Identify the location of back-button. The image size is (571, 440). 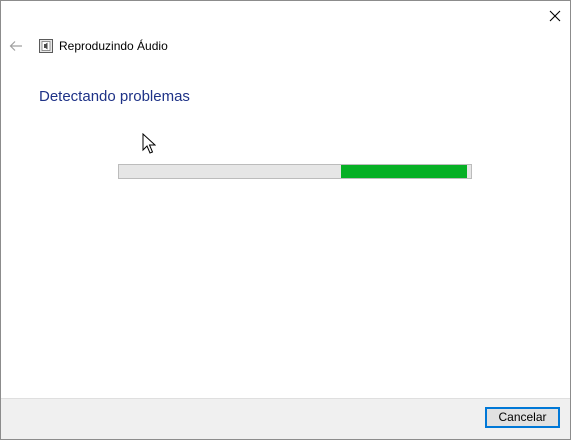
(16, 46).